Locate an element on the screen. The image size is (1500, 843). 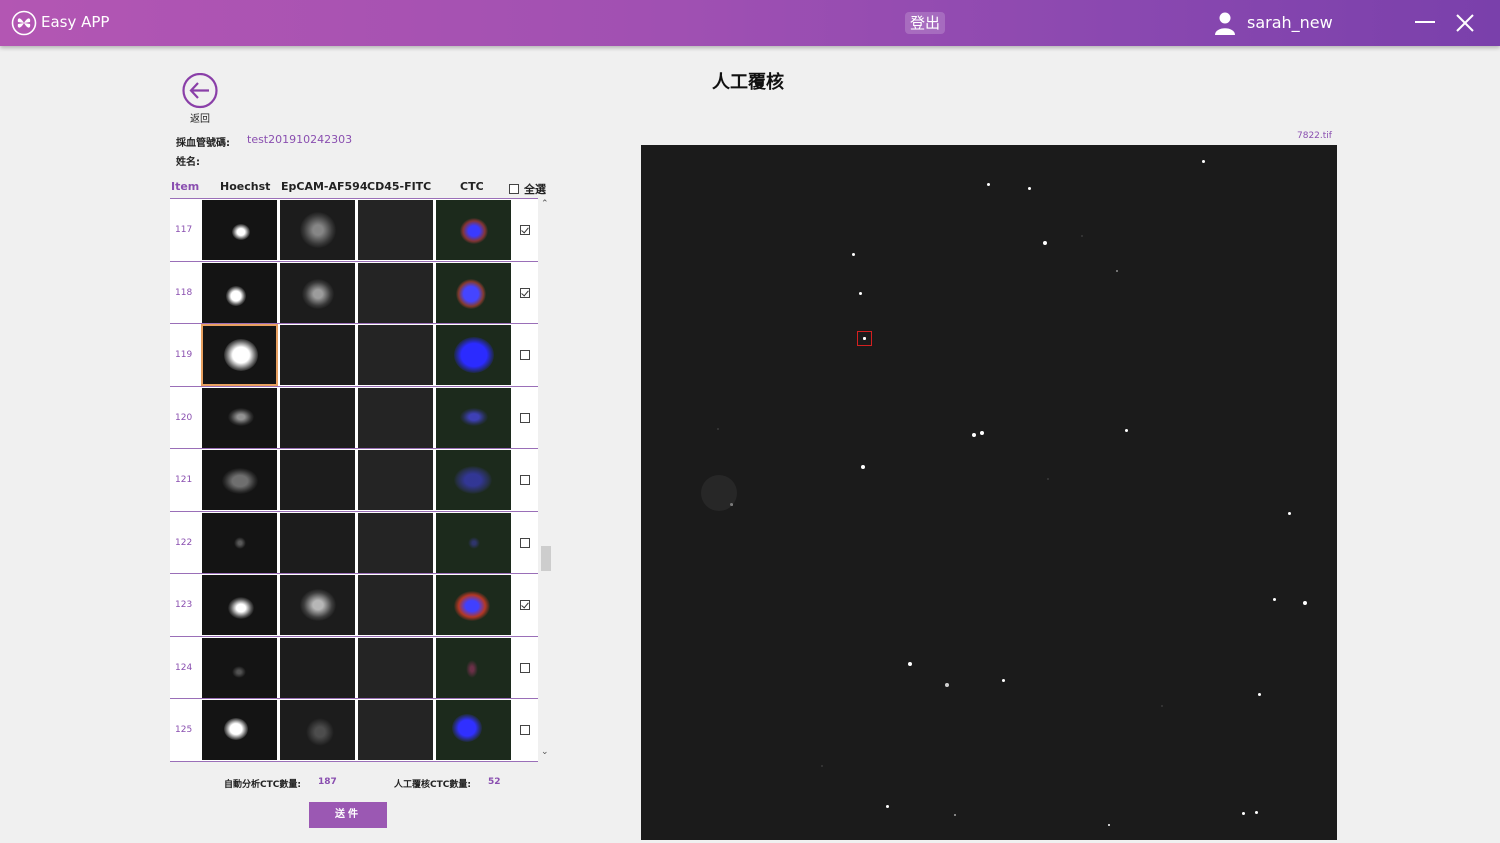
item-number: 120 is located at coordinates (184, 417).